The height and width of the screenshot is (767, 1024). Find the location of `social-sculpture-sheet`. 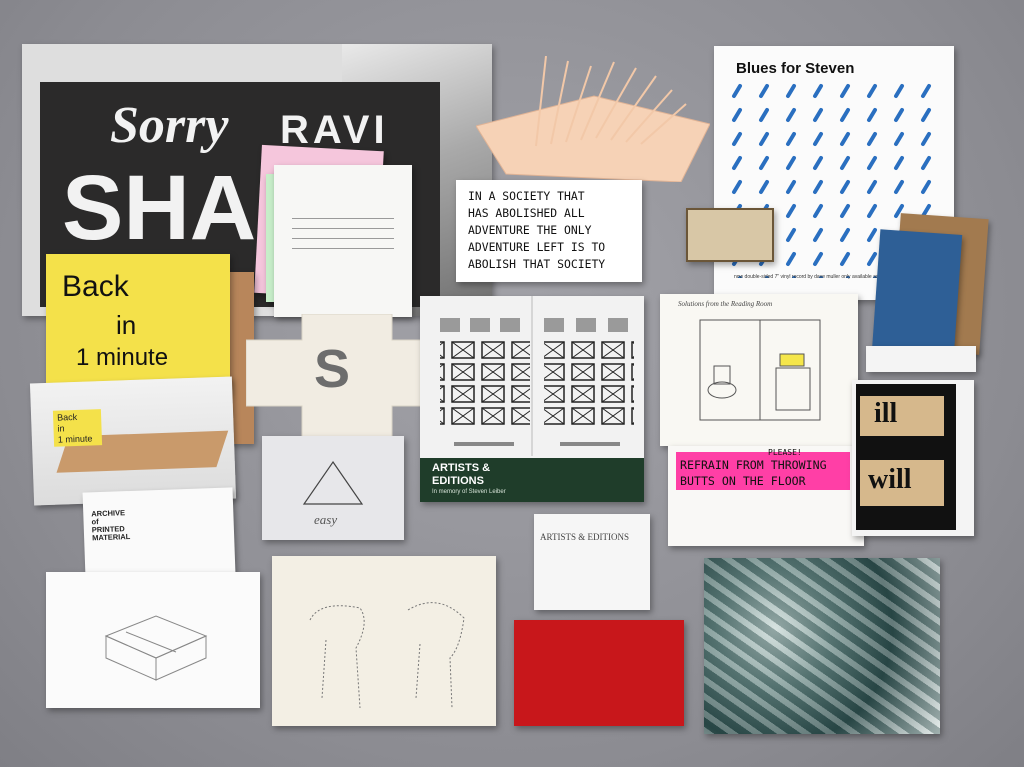

social-sculpture-sheet is located at coordinates (343, 241).